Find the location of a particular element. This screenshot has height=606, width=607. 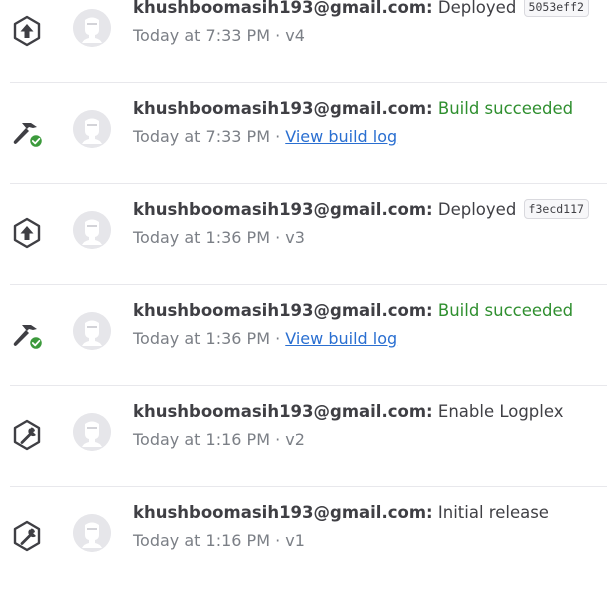

activity-meta: Today at 1:16 PM · v2 is located at coordinates (219, 440).